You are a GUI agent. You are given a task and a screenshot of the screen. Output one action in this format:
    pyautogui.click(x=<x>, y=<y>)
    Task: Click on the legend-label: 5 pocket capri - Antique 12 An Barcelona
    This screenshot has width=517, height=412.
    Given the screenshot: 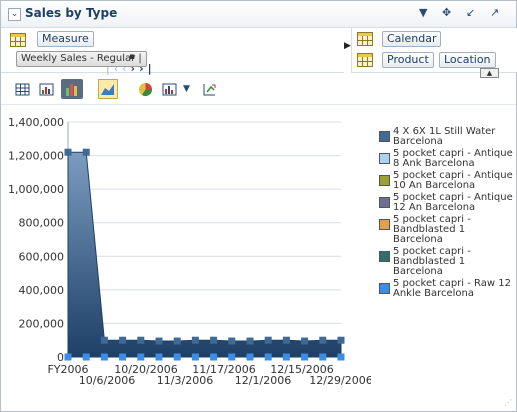 What is the action you would take?
    pyautogui.click(x=453, y=202)
    